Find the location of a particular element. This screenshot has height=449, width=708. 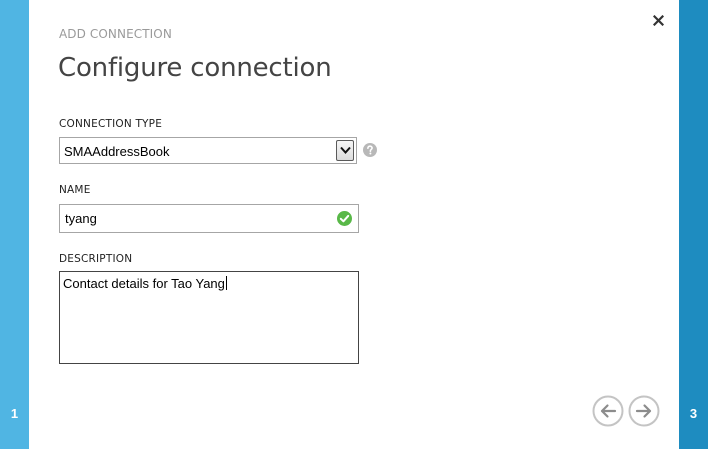

description-label: DESCRIPTION is located at coordinates (96, 259).